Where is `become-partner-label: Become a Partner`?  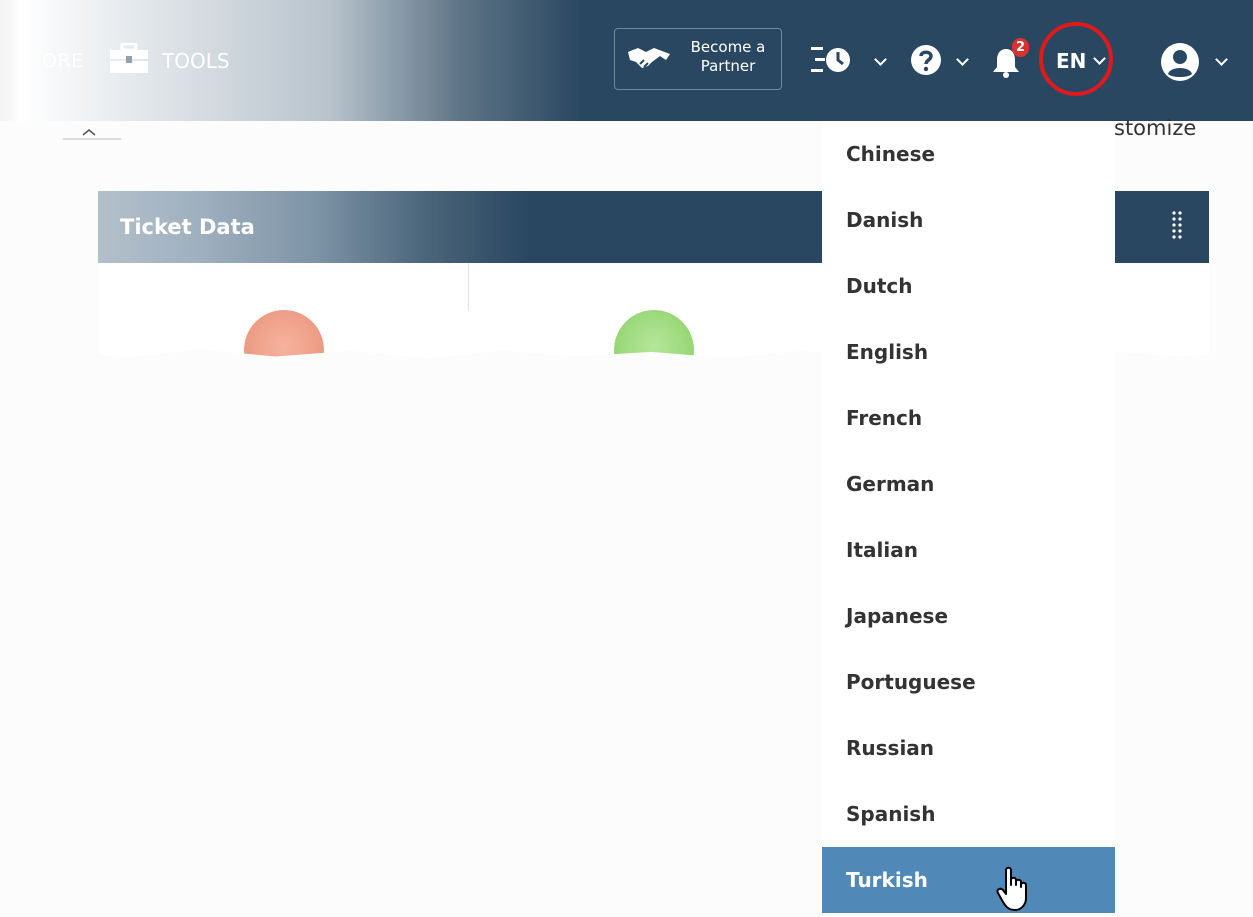
become-partner-label: Become a Partner is located at coordinates (728, 56).